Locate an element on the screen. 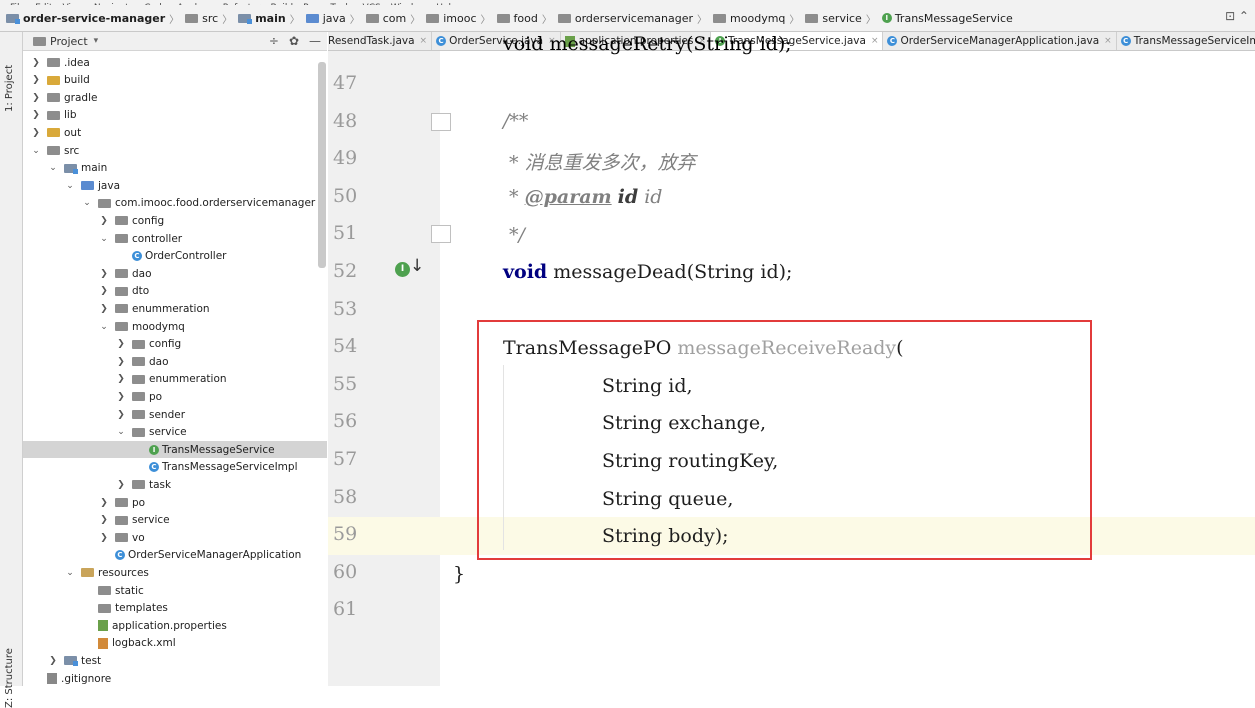 The height and width of the screenshot is (708, 1255). tree-item: logback.xml is located at coordinates (175, 643).